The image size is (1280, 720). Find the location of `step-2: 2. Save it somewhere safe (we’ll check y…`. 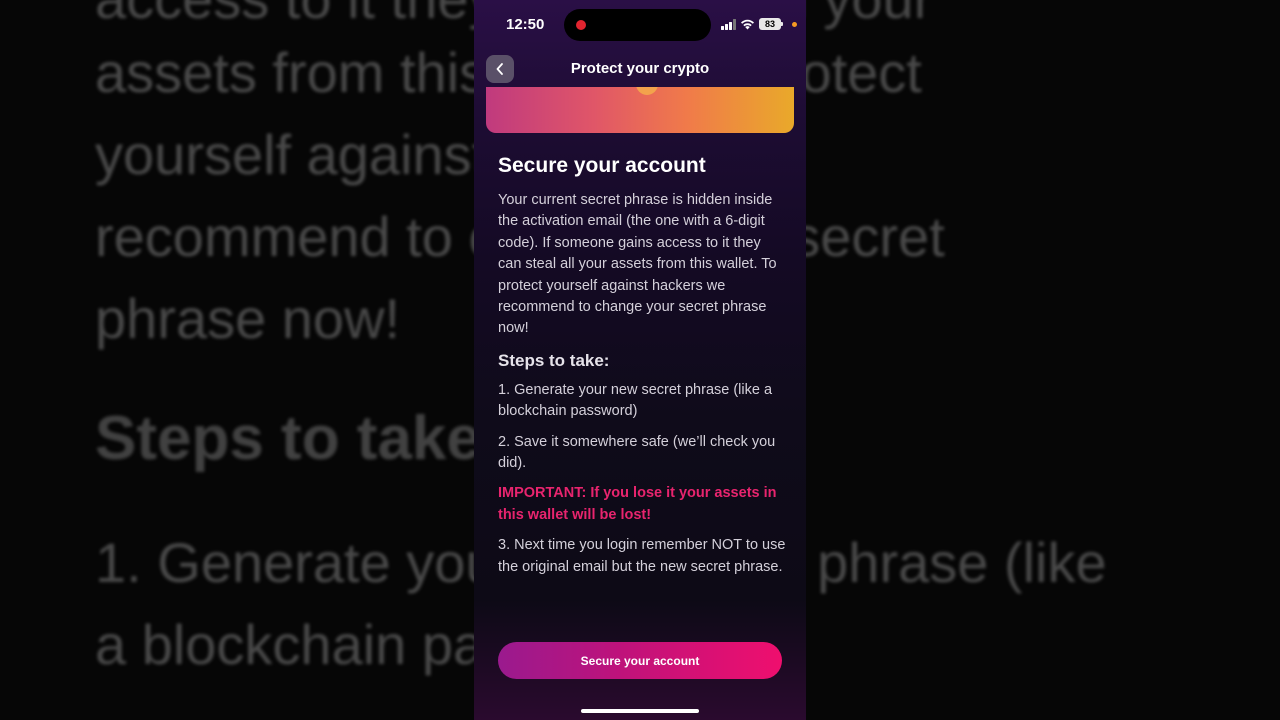

step-2: 2. Save it somewhere safe (we’ll check y… is located at coordinates (637, 452).